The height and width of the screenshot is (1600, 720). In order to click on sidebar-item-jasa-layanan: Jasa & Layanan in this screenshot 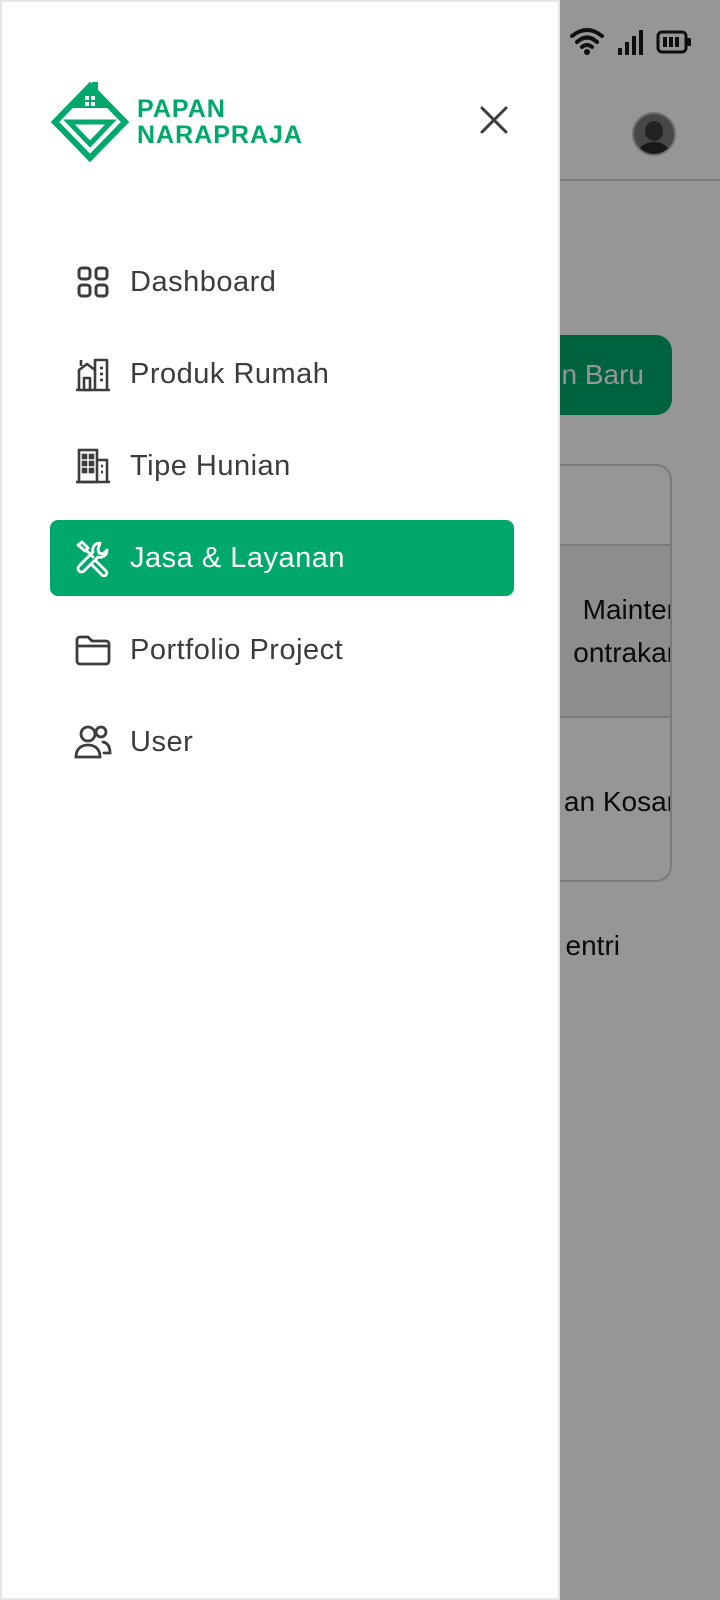, I will do `click(282, 558)`.